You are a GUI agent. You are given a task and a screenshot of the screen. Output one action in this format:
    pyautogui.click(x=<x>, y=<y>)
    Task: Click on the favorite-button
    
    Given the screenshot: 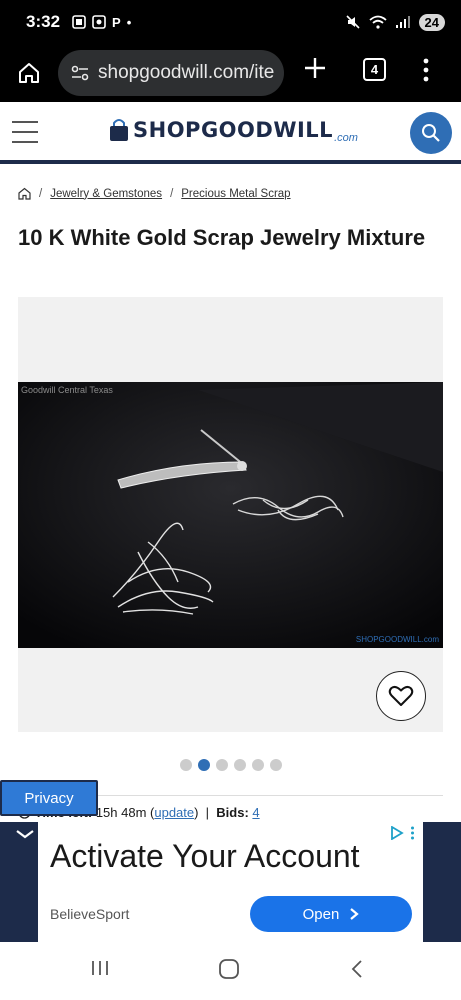 What is the action you would take?
    pyautogui.click(x=401, y=696)
    